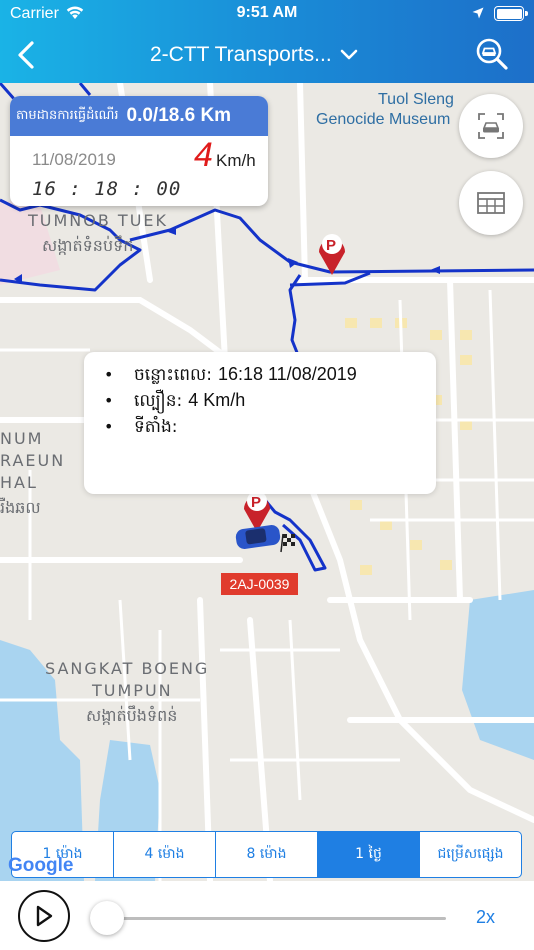 The height and width of the screenshot is (950, 534). I want to click on trip-time: 16 : 18 : 00, so click(107, 189).